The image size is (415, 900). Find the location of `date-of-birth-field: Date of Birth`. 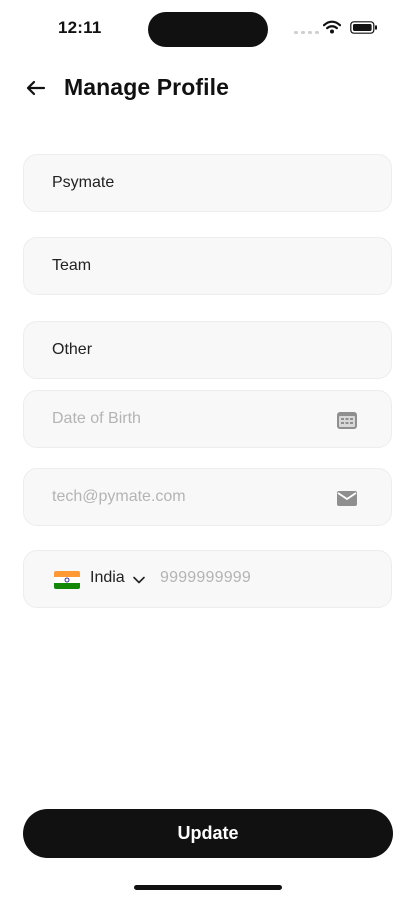

date-of-birth-field: Date of Birth is located at coordinates (207, 419).